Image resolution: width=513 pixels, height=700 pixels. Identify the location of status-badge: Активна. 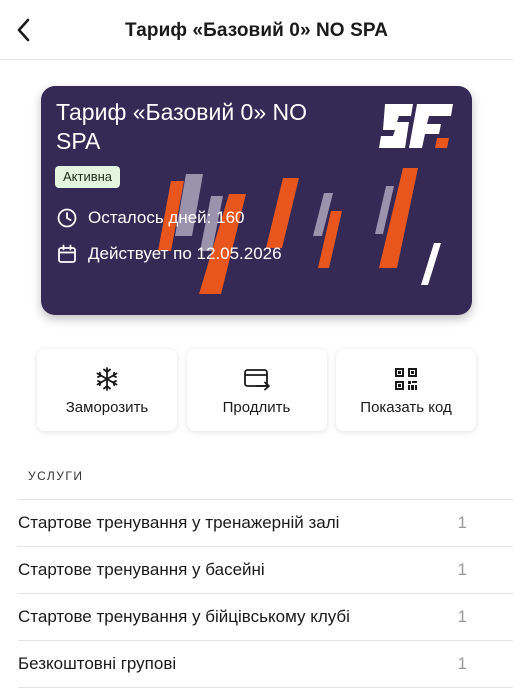
(88, 177).